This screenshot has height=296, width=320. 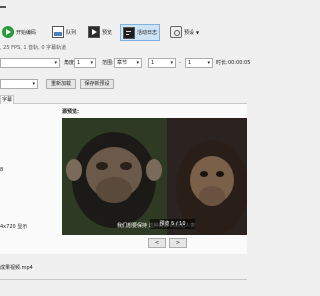 What do you see at coordinates (189, 32) in the screenshot?
I see `presets-label: 预设` at bounding box center [189, 32].